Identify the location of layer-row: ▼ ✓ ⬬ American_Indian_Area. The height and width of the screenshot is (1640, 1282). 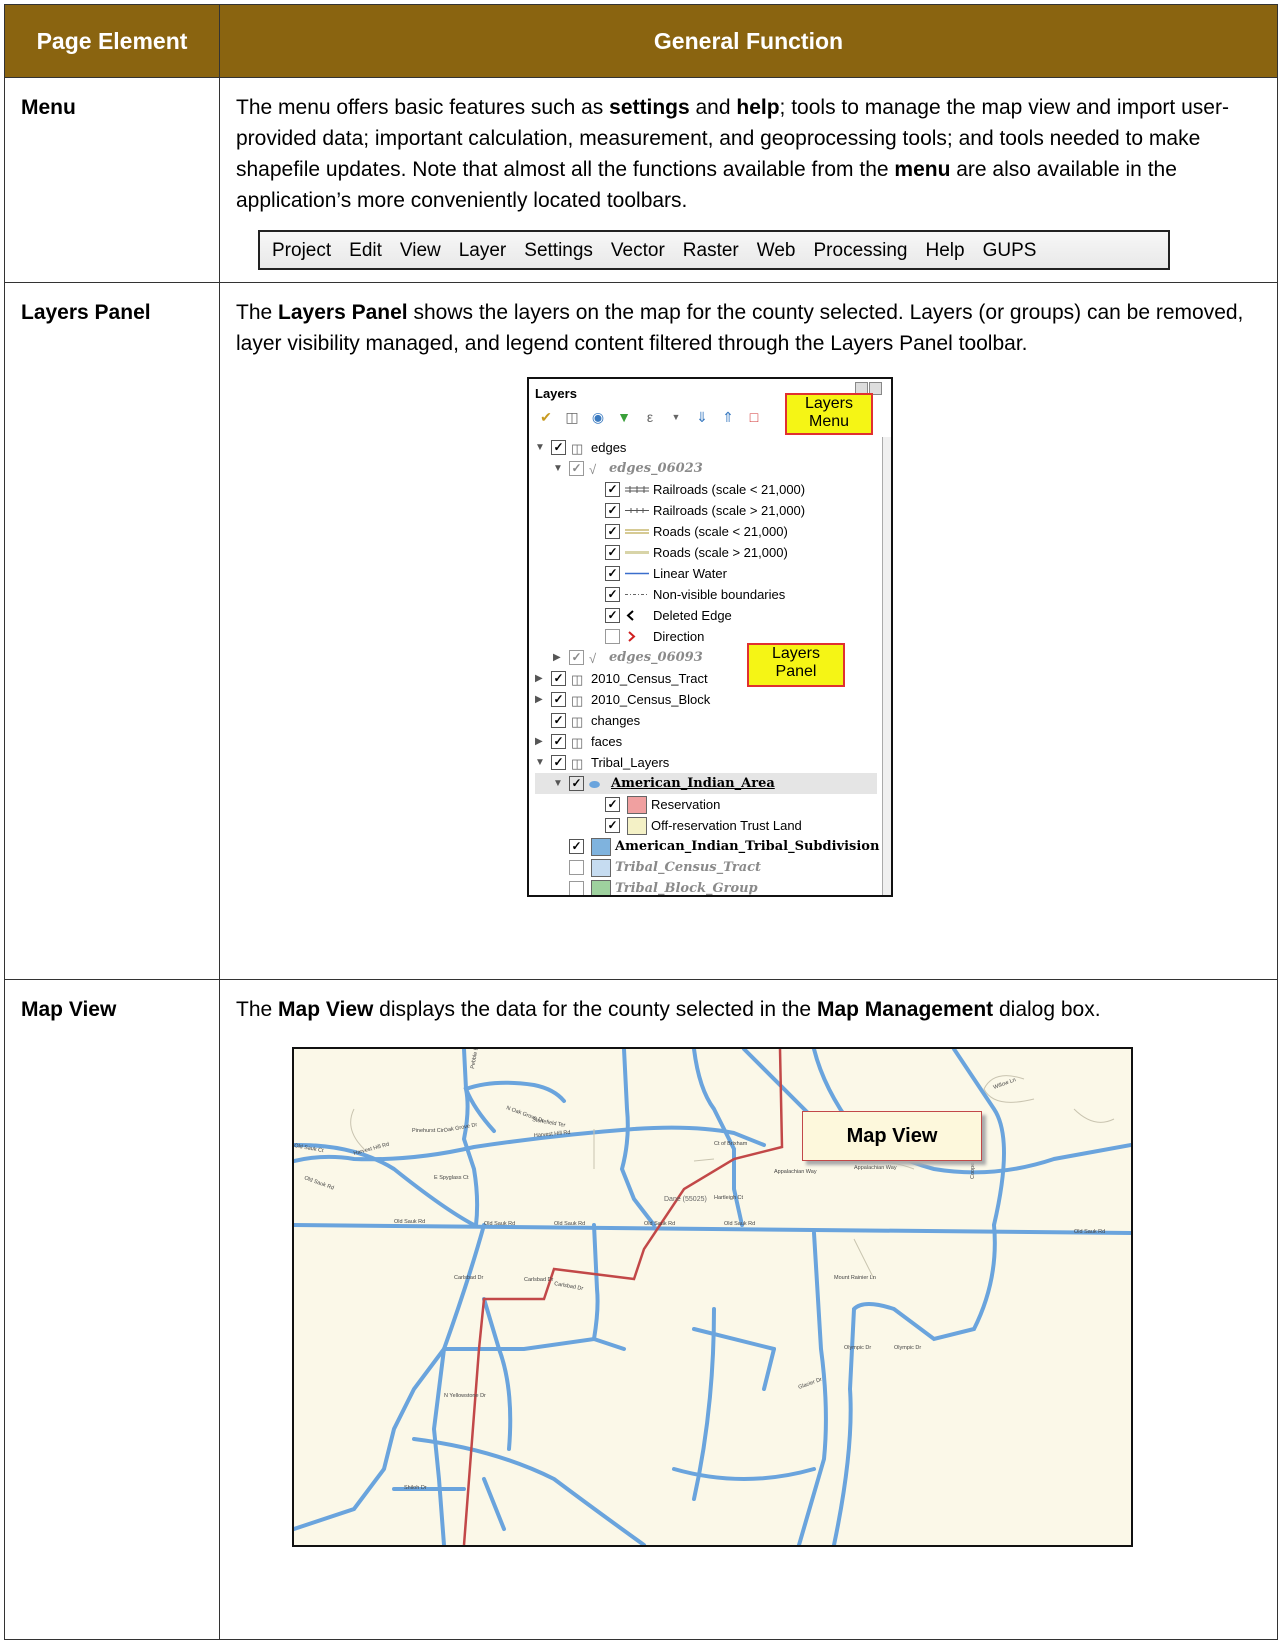
(706, 783).